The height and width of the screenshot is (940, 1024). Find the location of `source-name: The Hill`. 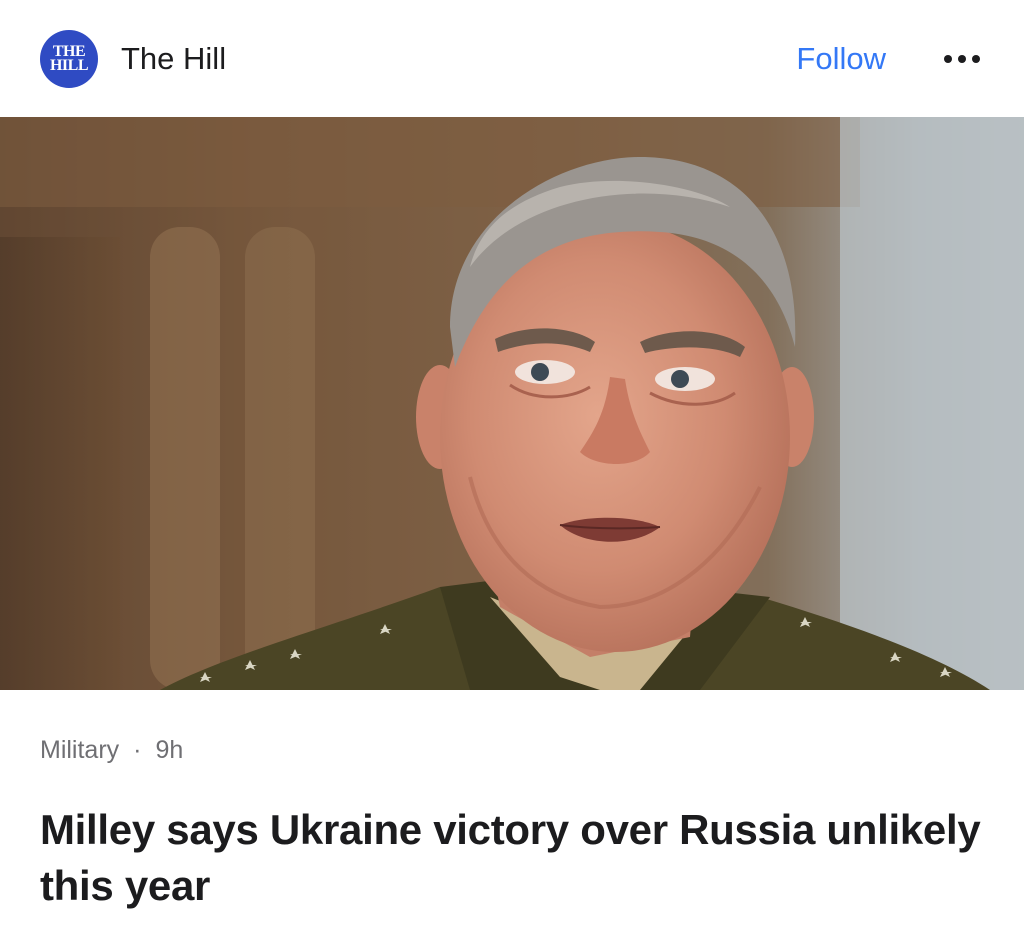

source-name: The Hill is located at coordinates (173, 59).